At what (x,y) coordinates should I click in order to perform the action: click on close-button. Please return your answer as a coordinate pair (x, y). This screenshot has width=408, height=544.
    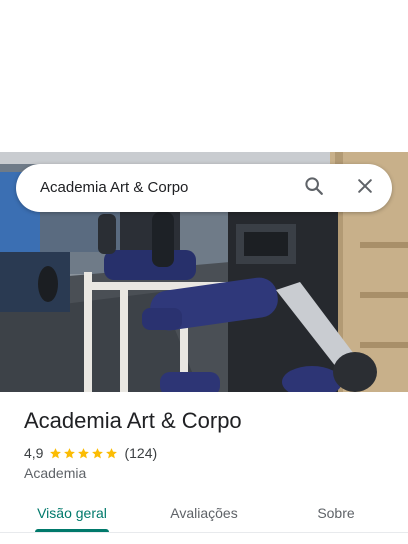
    Looking at the image, I should click on (365, 188).